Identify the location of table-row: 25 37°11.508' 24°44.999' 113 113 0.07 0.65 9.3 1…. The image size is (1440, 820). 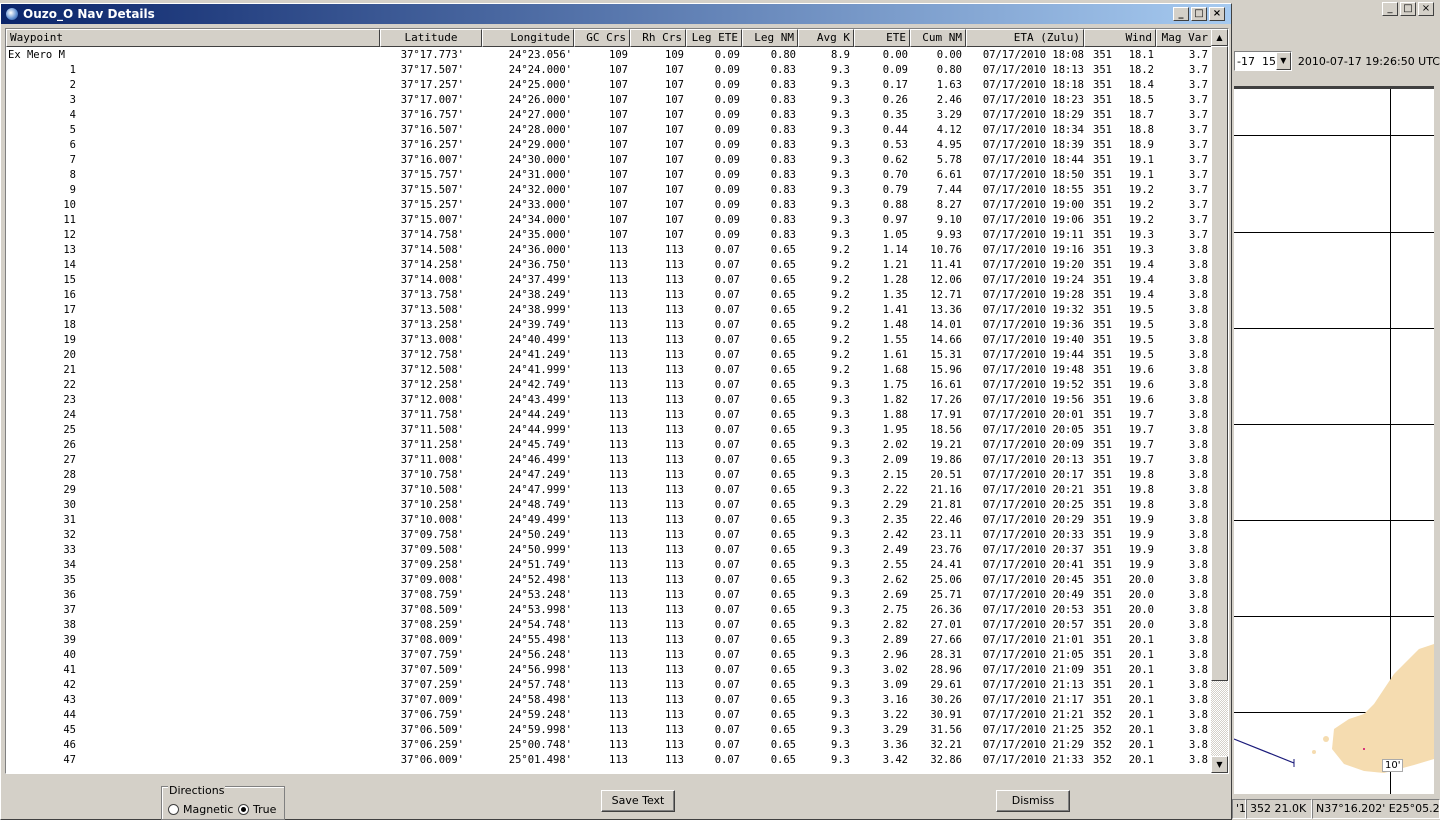
(609, 430).